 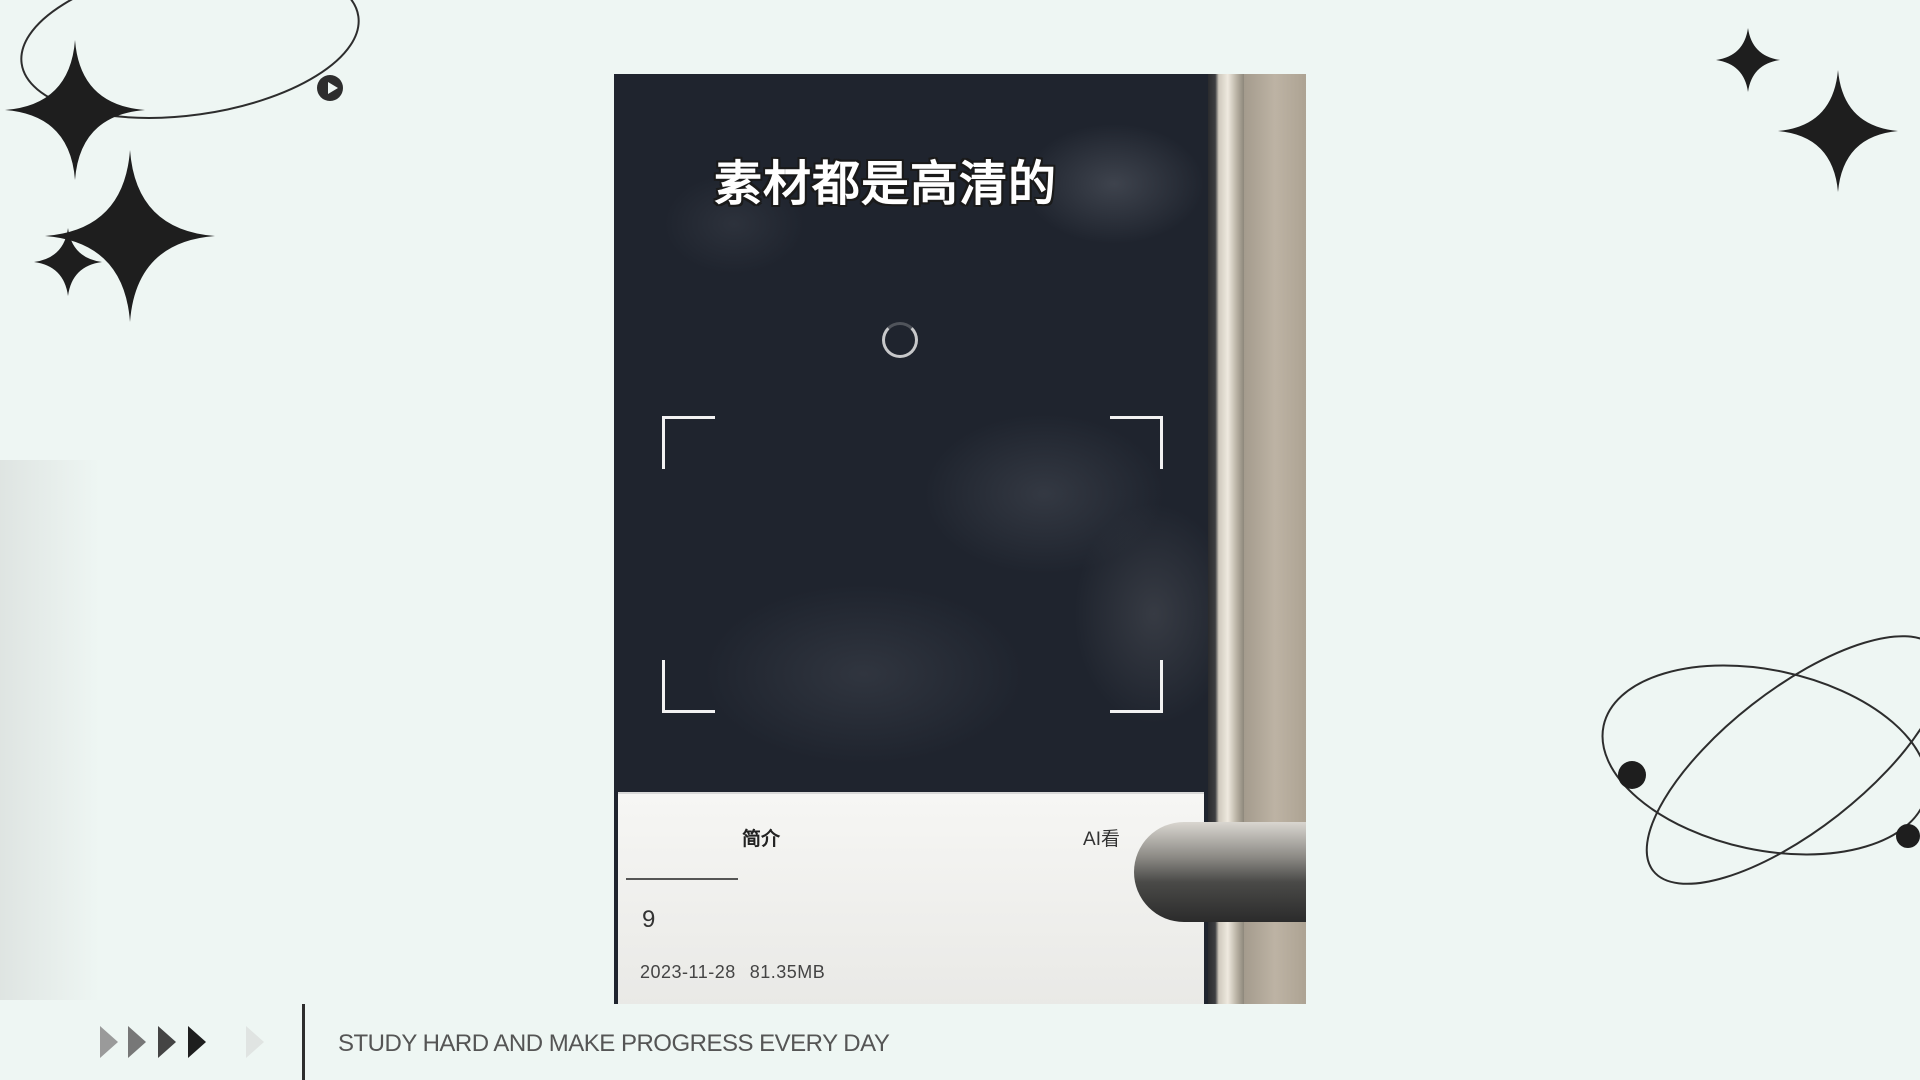 I want to click on loading-ring-icon, so click(x=900, y=340).